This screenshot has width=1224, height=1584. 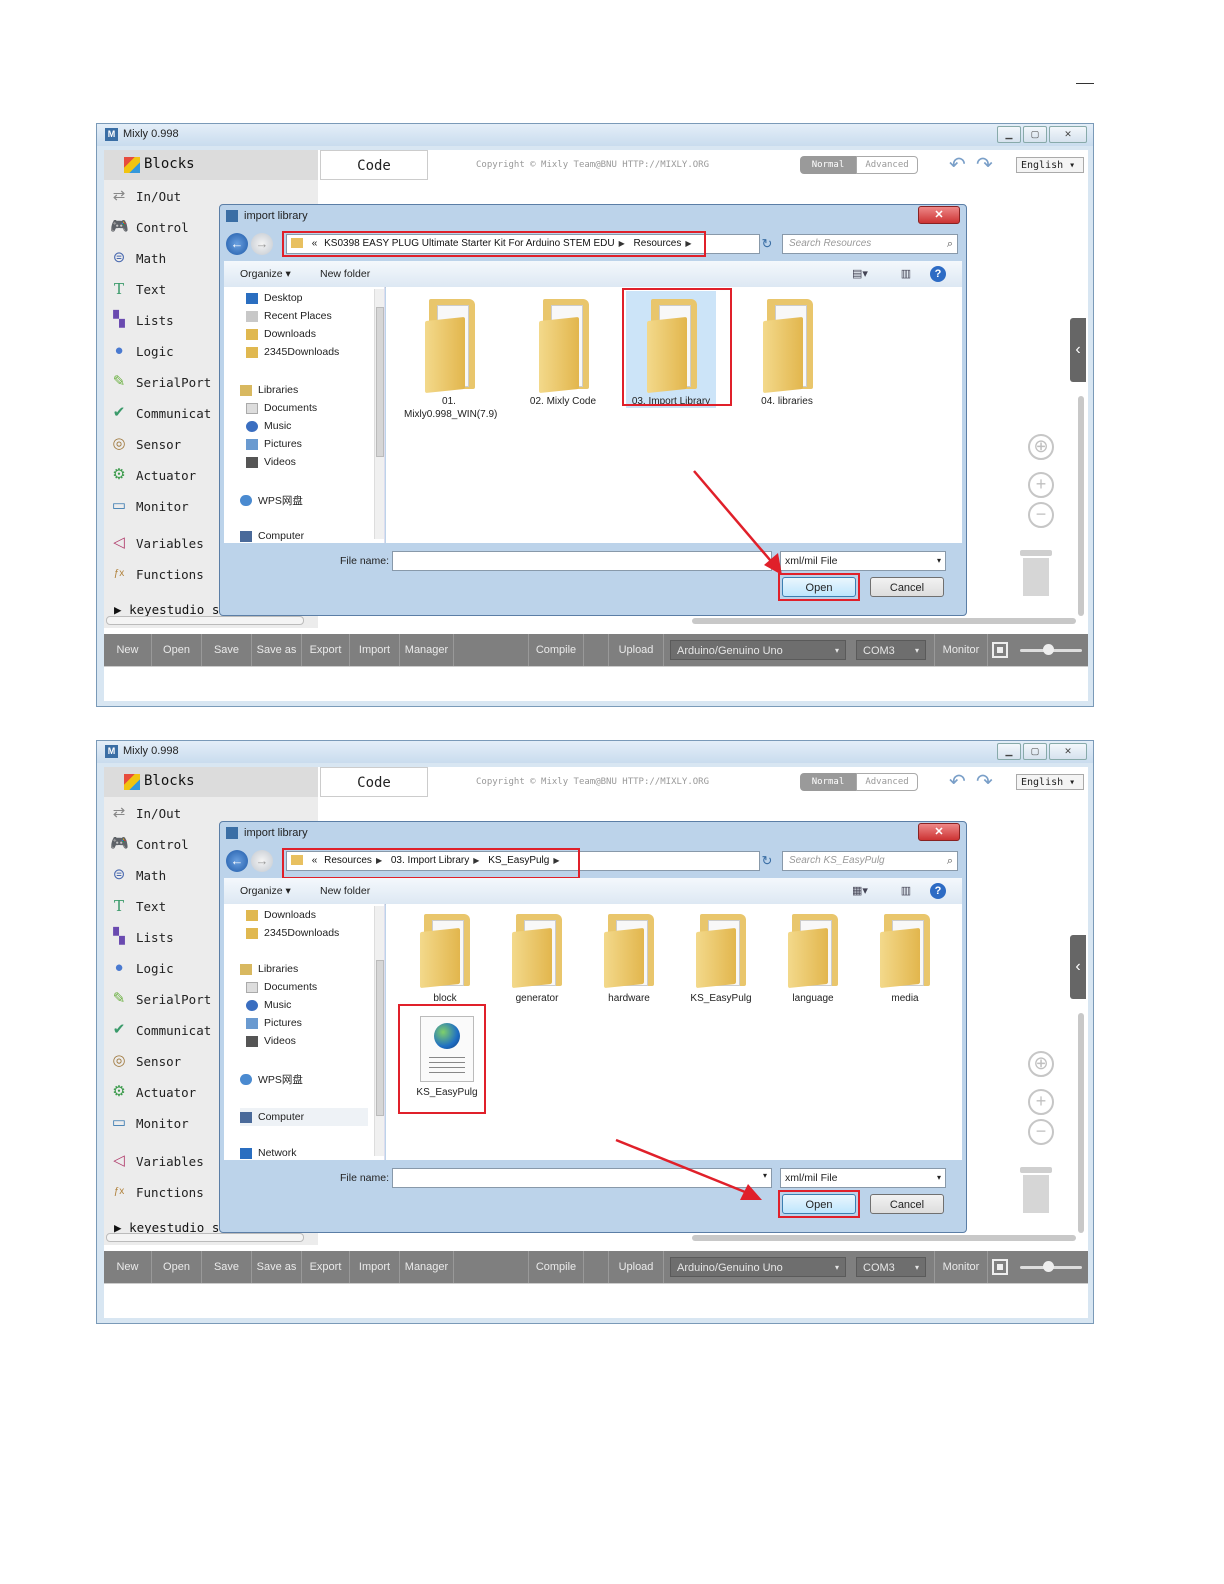 I want to click on nav-2345downloads: 2345Downloads, so click(x=292, y=352).